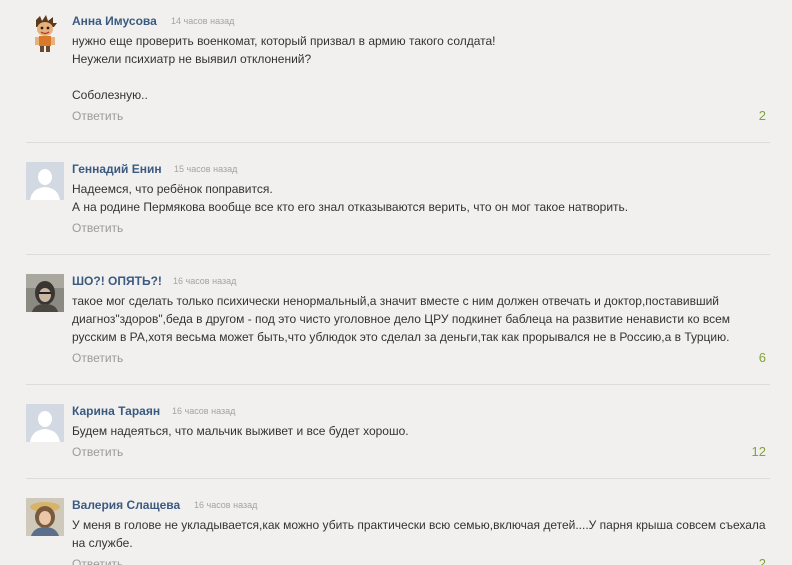 The height and width of the screenshot is (565, 792). Describe the element at coordinates (422, 77) in the screenshot. I see `comment-line-blank` at that location.